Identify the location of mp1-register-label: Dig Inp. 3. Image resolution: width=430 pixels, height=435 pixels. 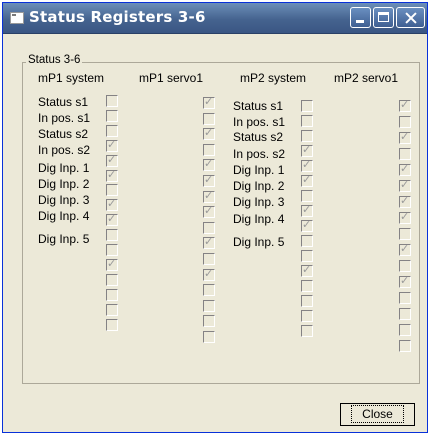
(64, 200).